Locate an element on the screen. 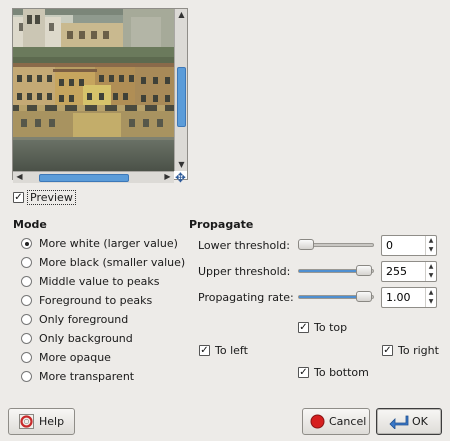 This screenshot has width=450, height=441. scroll-left-arrow-icon: ◀ is located at coordinates (19, 177).